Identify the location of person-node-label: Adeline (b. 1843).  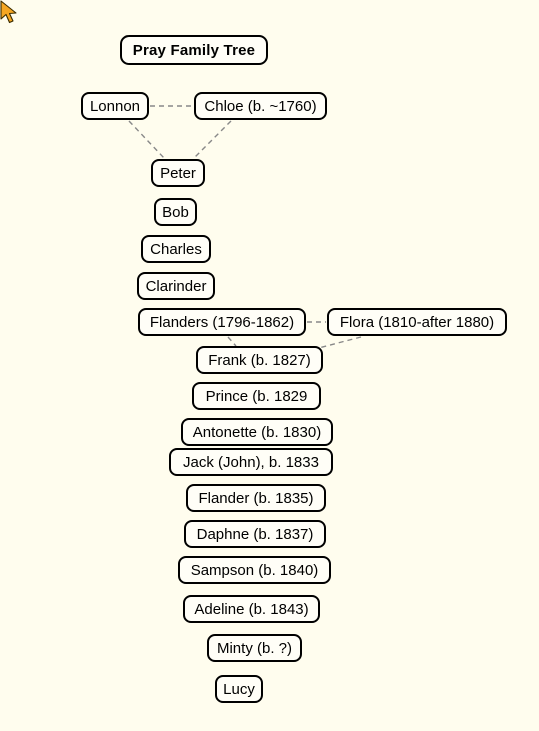
(251, 609).